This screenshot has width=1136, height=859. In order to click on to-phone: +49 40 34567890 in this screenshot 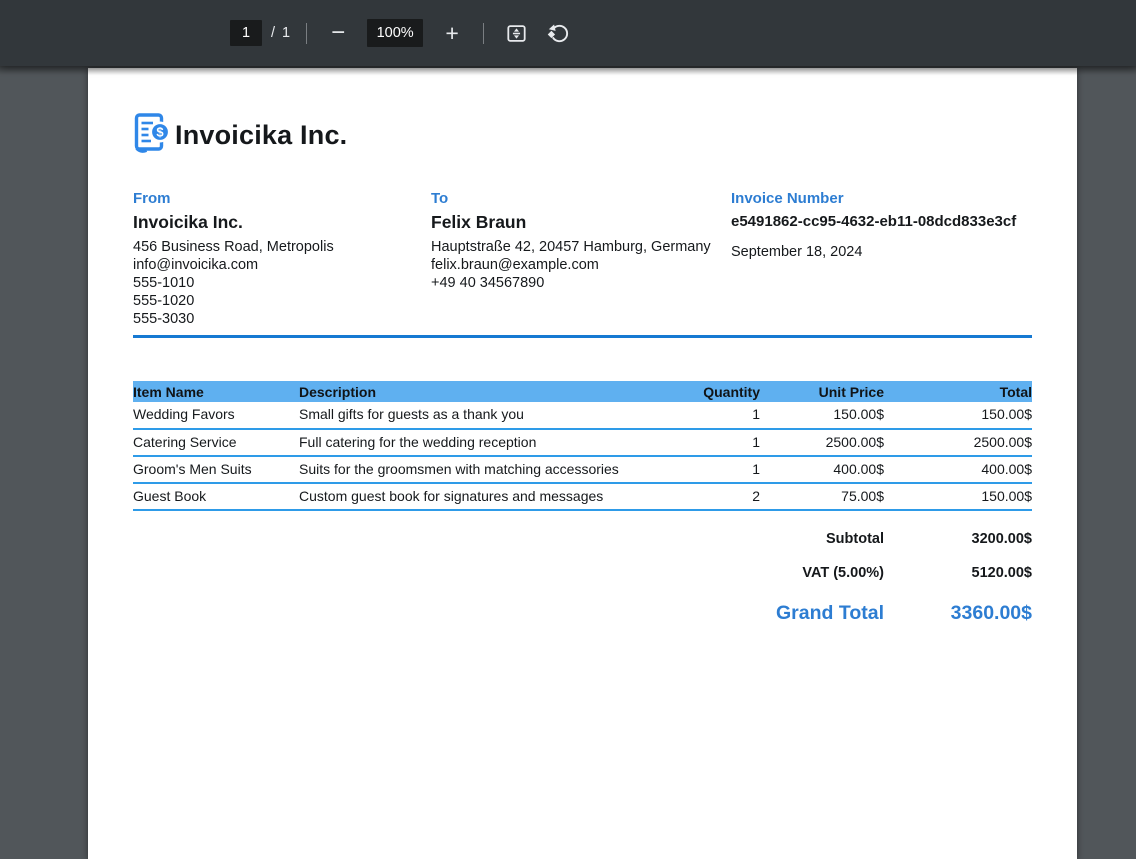, I will do `click(488, 283)`.